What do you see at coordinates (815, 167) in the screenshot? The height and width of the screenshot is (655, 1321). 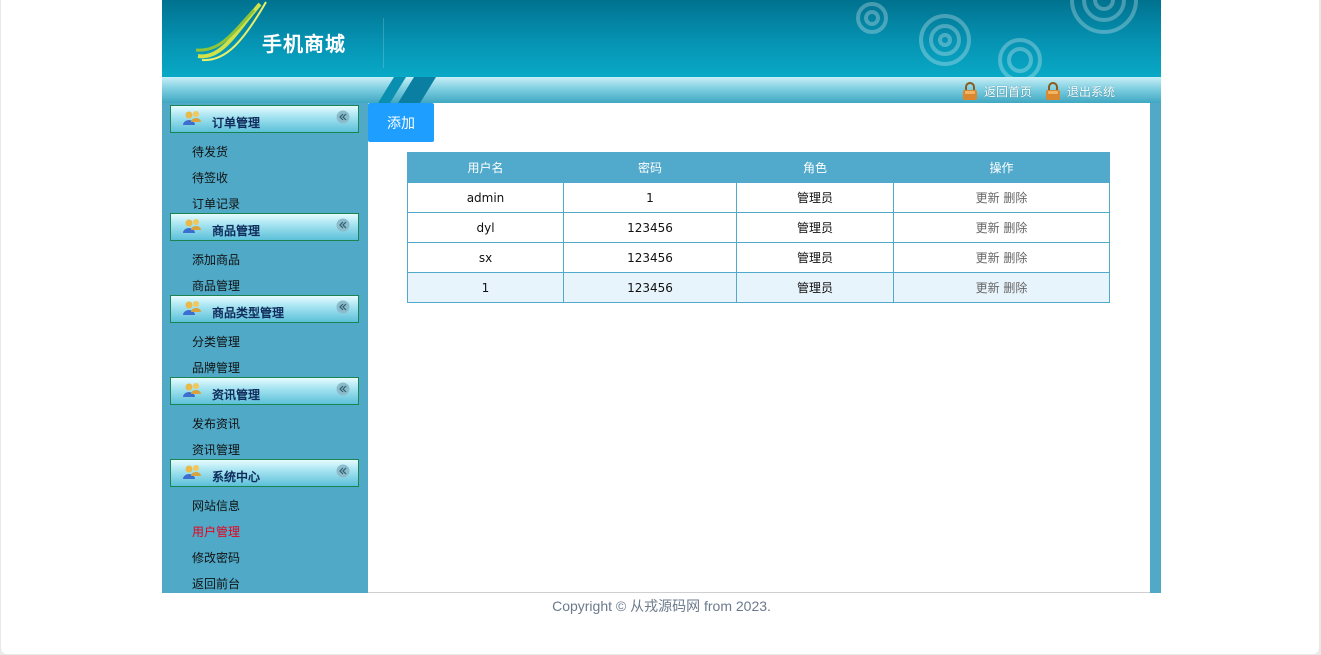 I see `column-header-role: 角色` at bounding box center [815, 167].